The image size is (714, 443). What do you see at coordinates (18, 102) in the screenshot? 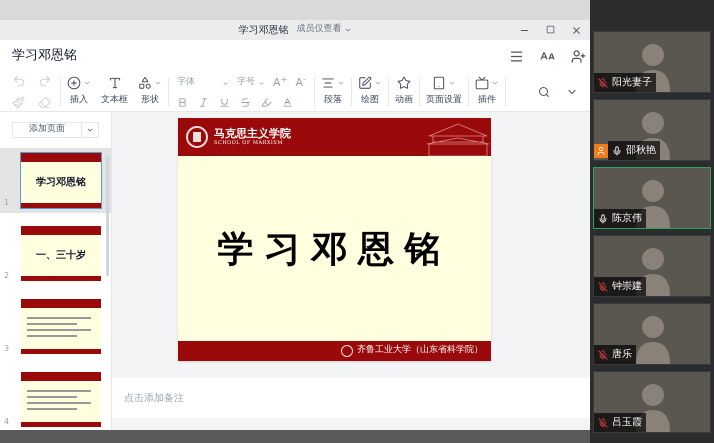
I see `format-painter-icon` at bounding box center [18, 102].